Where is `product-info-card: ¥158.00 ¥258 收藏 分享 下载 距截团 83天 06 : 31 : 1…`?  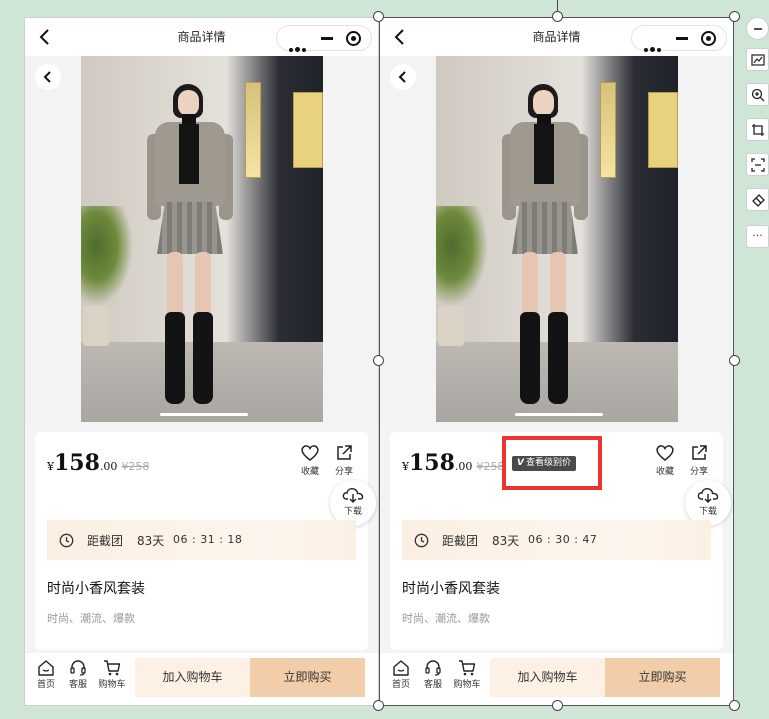
product-info-card: ¥158.00 ¥258 收藏 分享 下载 距截团 83天 06 : 31 : 1… is located at coordinates (205, 541).